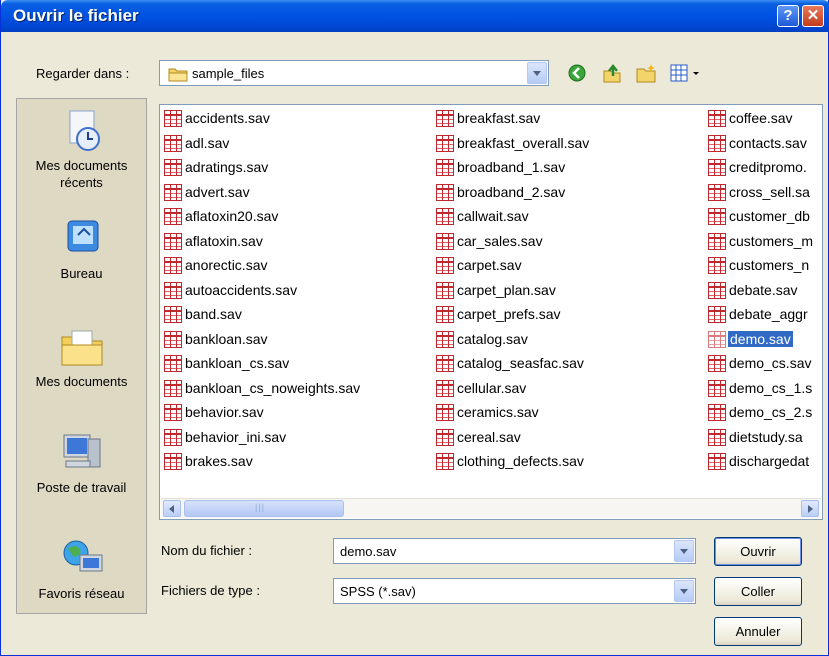 The height and width of the screenshot is (656, 829). Describe the element at coordinates (523, 142) in the screenshot. I see `file-name: breakfast_overall.sav` at that location.